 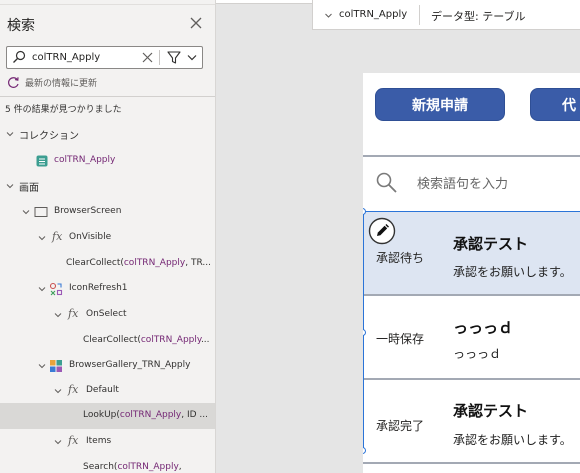 I want to click on formula-post: ,, so click(x=180, y=467).